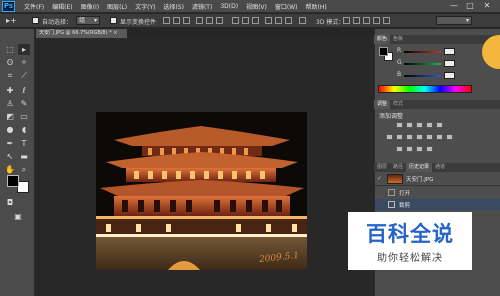 The width and height of the screenshot is (500, 296). I want to click on posterize-adjust-icon, so click(399, 149).